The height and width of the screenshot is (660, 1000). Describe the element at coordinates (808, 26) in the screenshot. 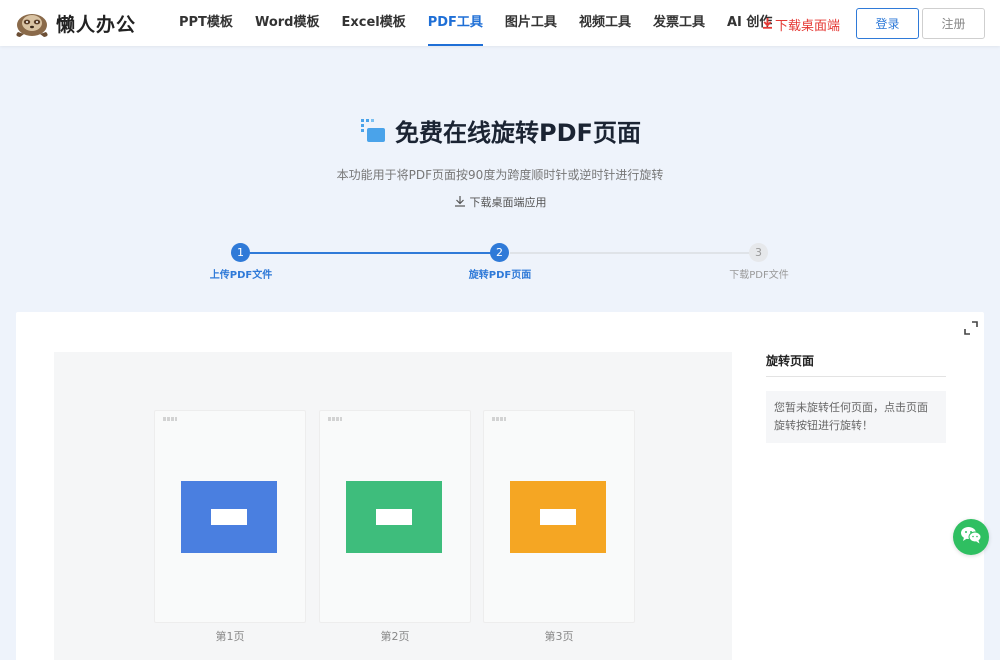

I see `download-desktop-label: 下载桌面端` at that location.